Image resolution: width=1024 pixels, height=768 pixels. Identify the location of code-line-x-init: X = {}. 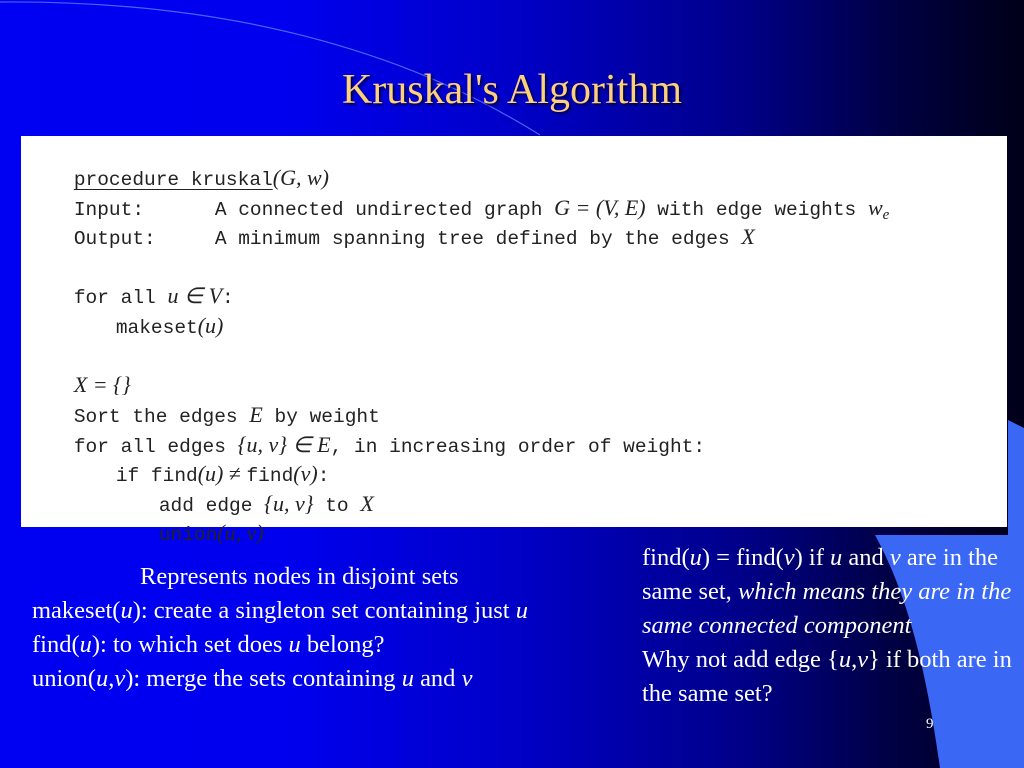
(79, 370).